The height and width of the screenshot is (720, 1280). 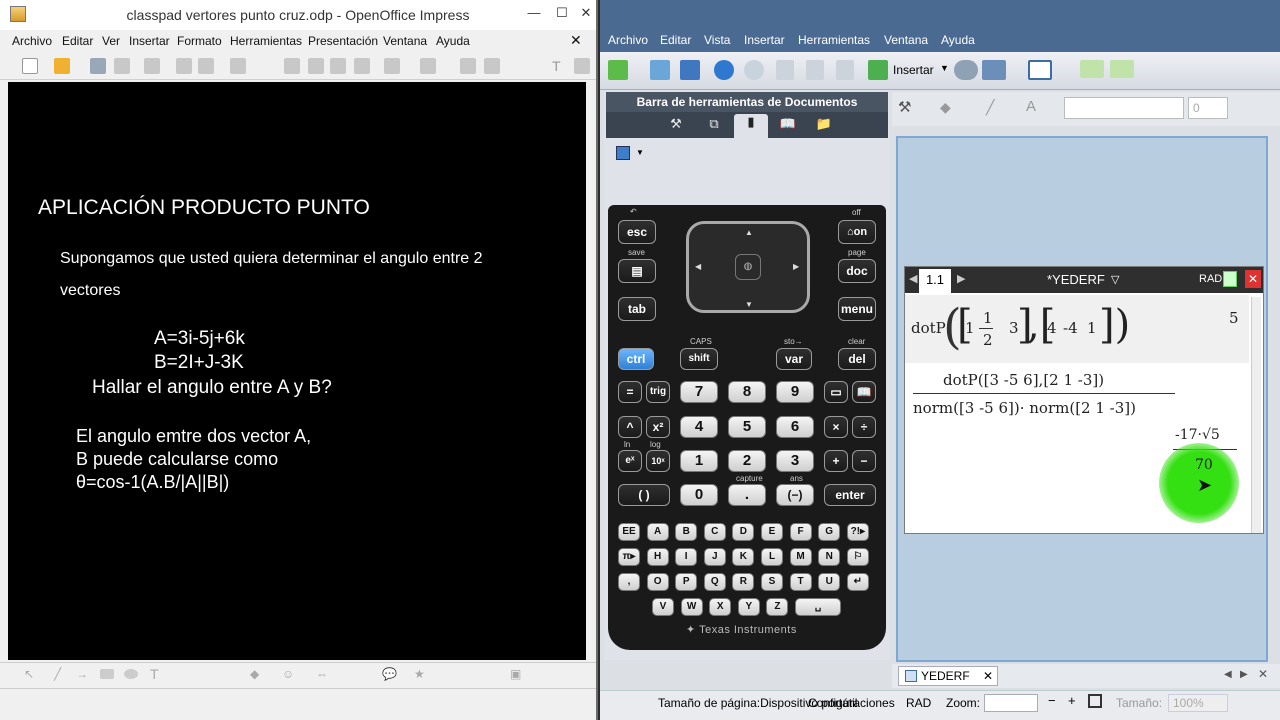 I want to click on menu-editar: Editar, so click(x=77, y=41).